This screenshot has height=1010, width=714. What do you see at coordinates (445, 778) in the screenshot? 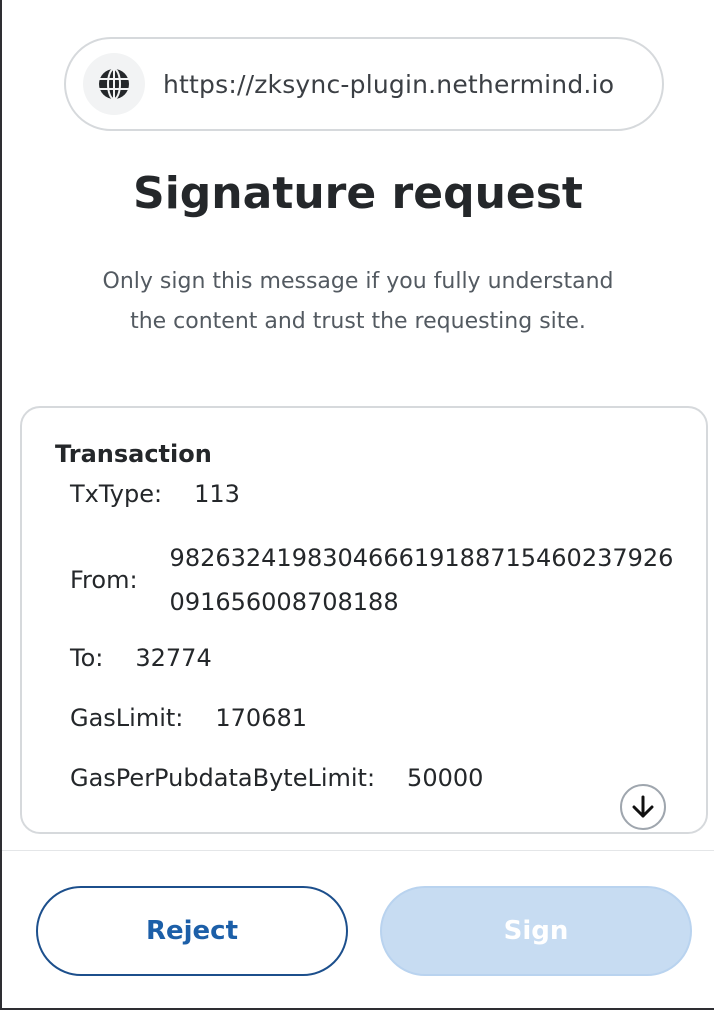
I see `field-value: 50000` at bounding box center [445, 778].